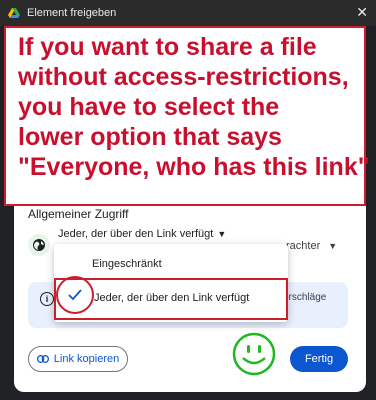 This screenshot has height=400, width=376. Describe the element at coordinates (149, 107) in the screenshot. I see `annotation-line: you have to select the` at that location.